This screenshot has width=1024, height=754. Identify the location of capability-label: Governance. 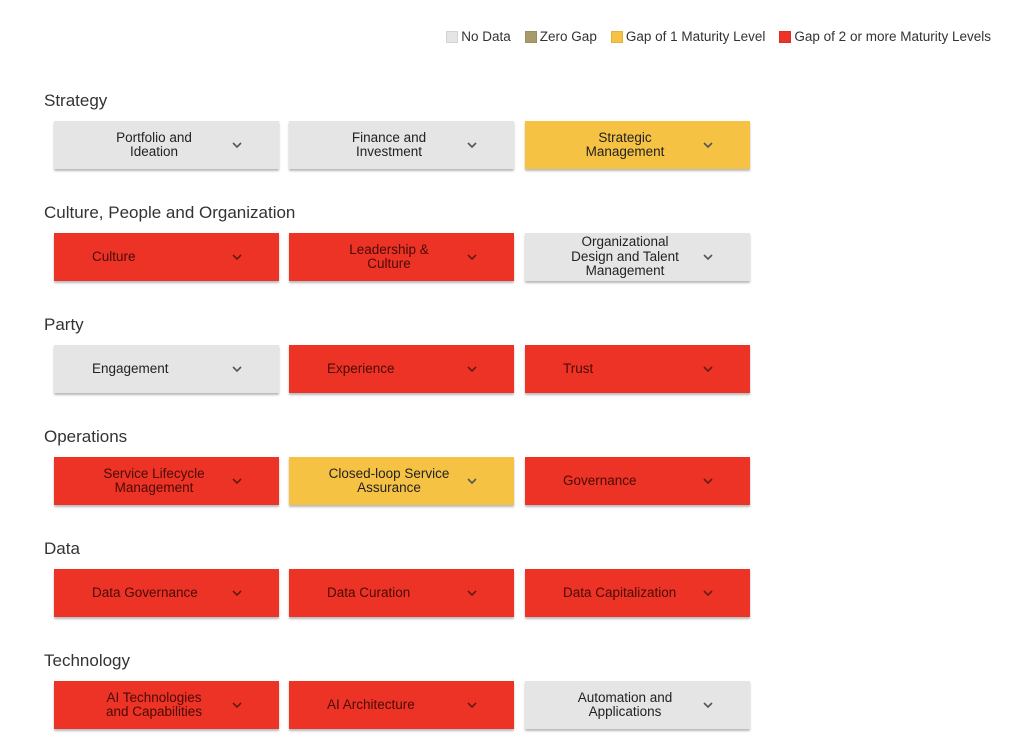
(600, 480).